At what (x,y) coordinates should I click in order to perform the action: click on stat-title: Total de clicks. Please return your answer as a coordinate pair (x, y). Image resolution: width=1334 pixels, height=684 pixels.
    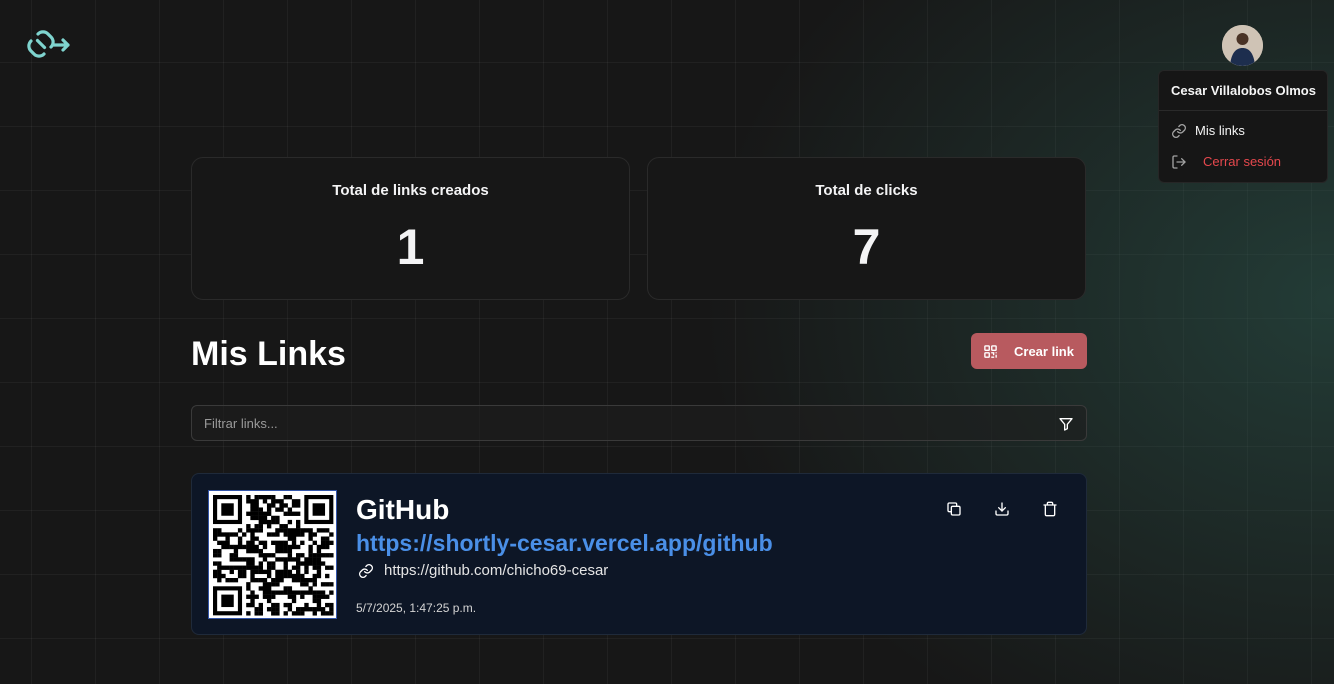
    Looking at the image, I should click on (866, 190).